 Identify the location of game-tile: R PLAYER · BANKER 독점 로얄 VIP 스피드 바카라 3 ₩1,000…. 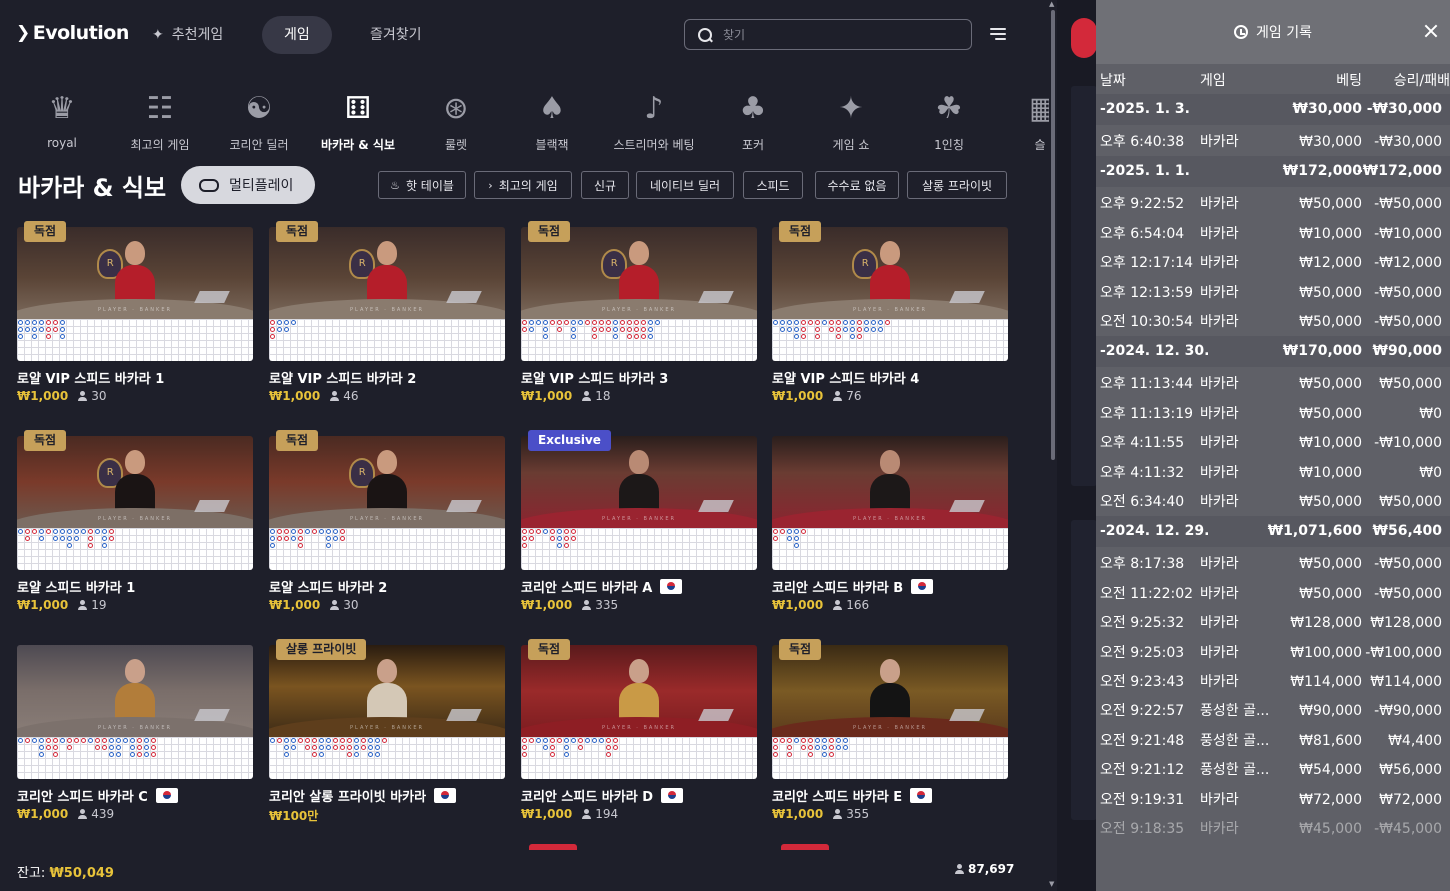
(639, 314).